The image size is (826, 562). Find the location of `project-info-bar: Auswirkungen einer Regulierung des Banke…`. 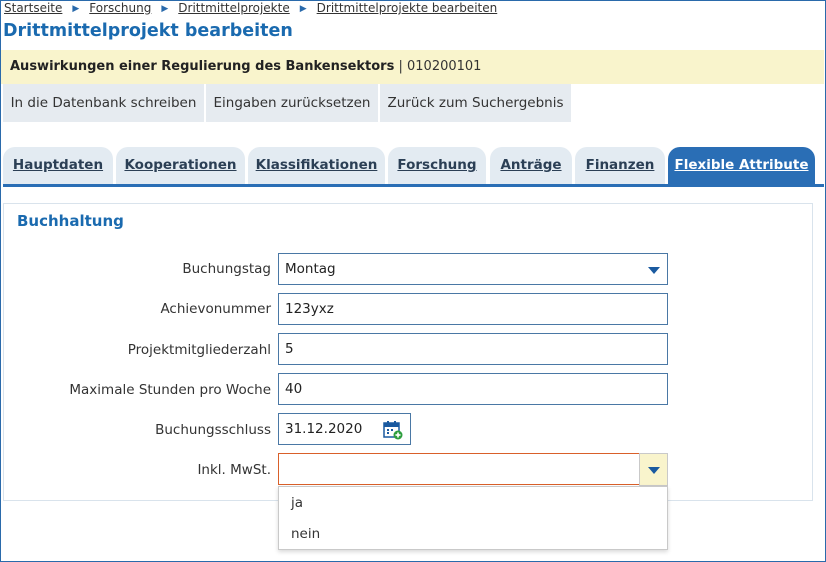

project-info-bar: Auswirkungen einer Regulierung des Banke… is located at coordinates (412, 67).